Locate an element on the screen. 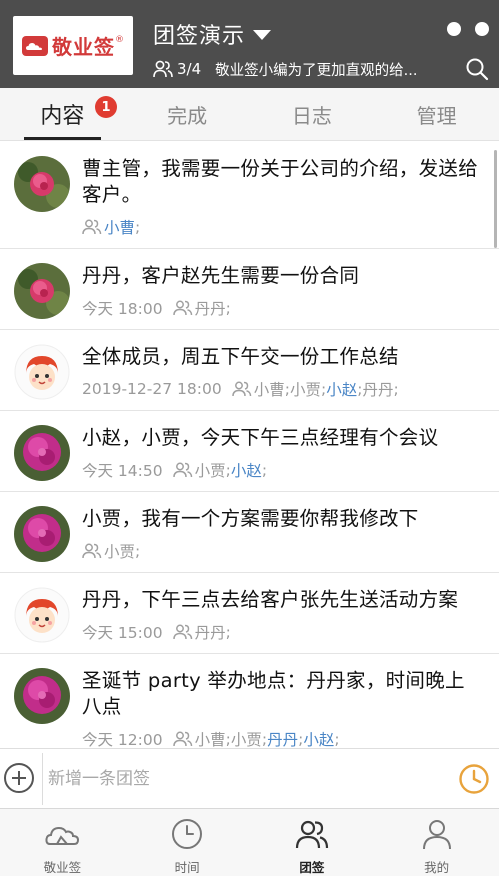 This screenshot has height=876, width=499. caret-down-icon is located at coordinates (262, 35).